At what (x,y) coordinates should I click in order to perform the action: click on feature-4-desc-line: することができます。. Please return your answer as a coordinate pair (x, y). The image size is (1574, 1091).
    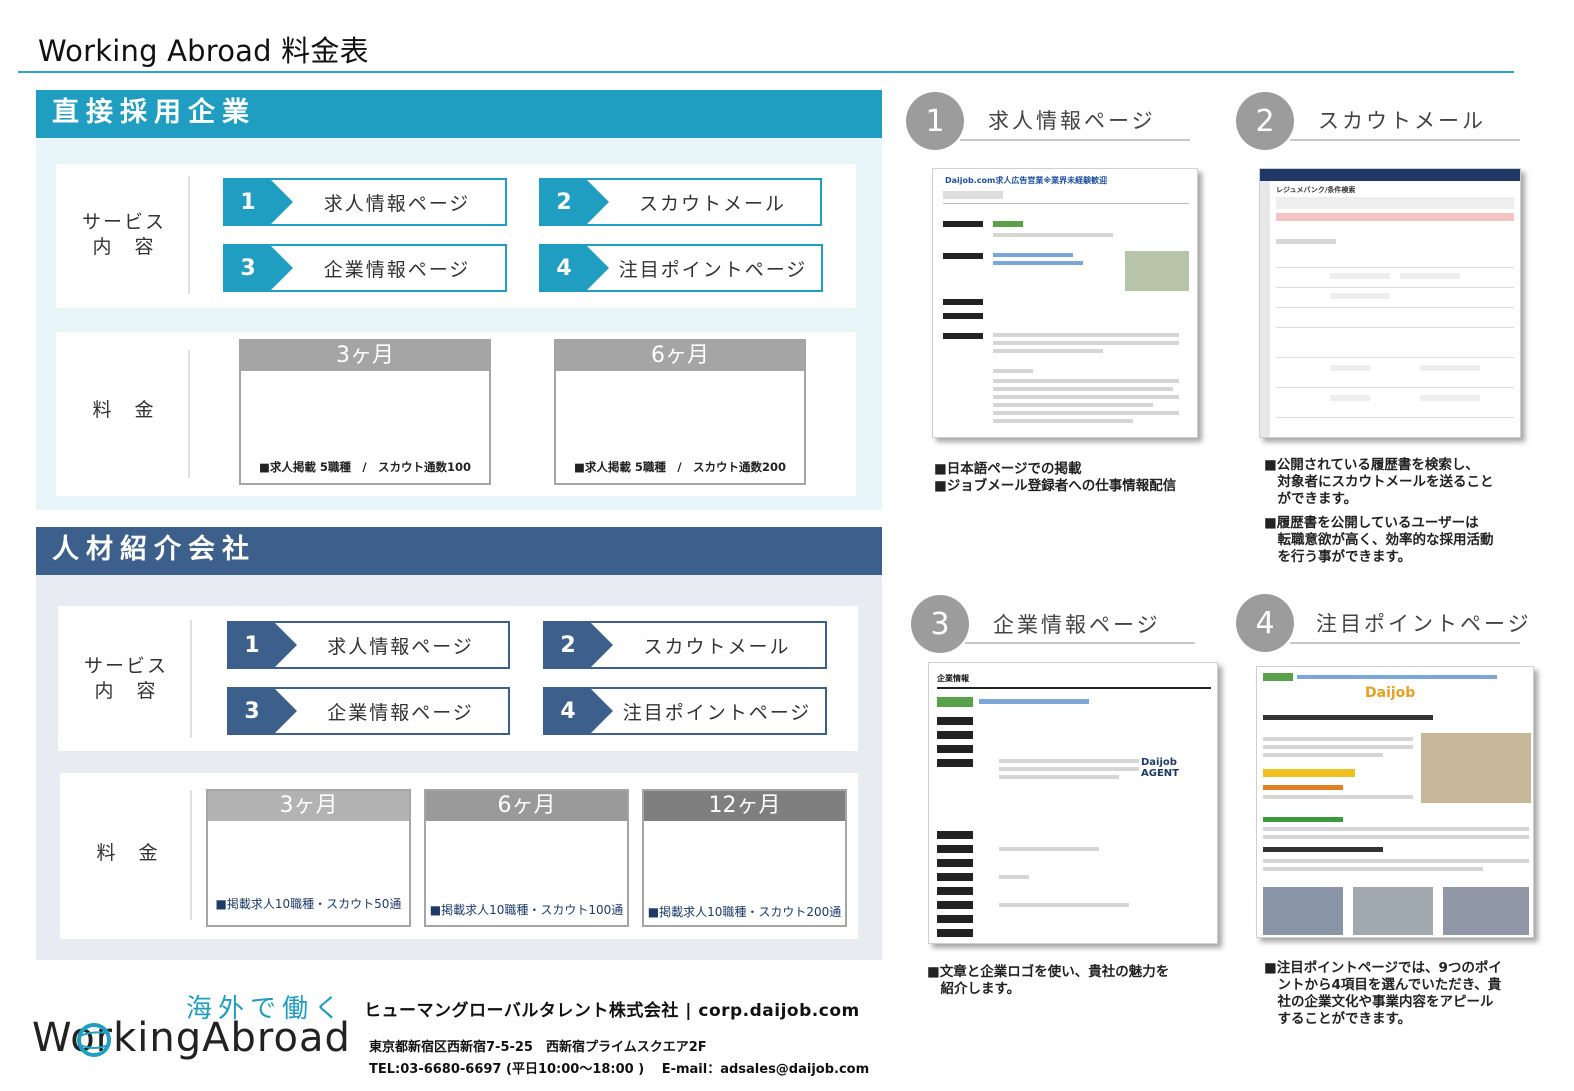
    Looking at the image, I should click on (1338, 1019).